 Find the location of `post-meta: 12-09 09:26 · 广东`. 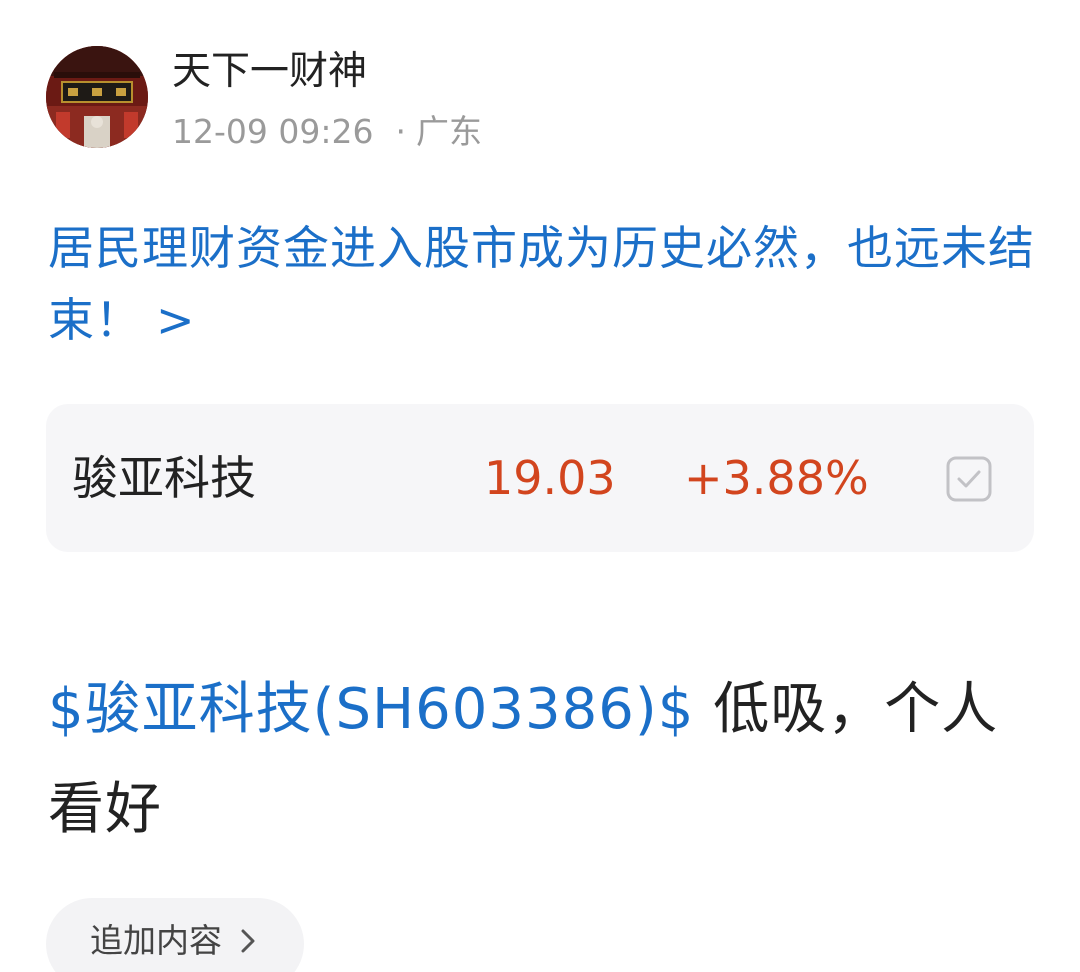

post-meta: 12-09 09:26 · 广东 is located at coordinates (327, 132).